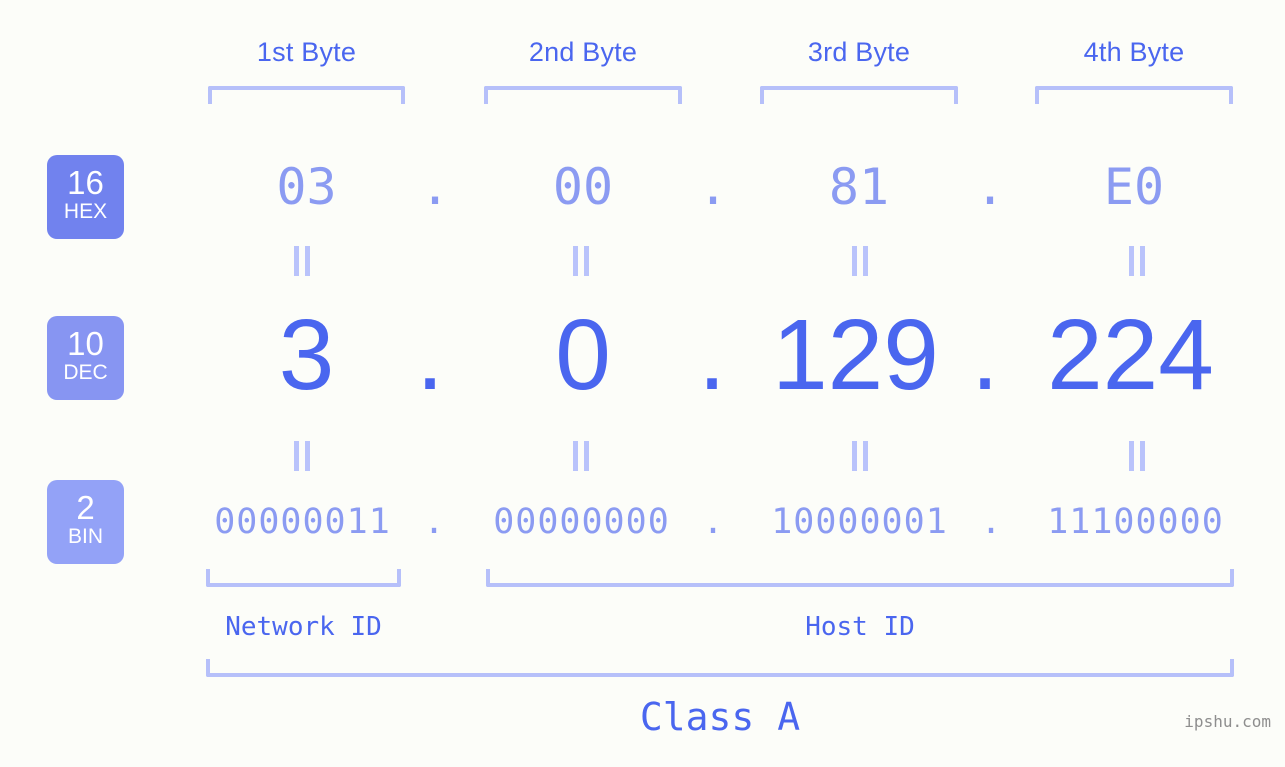 The image size is (1285, 767). What do you see at coordinates (85, 507) in the screenshot?
I see `base-badge-bin-number: 2` at bounding box center [85, 507].